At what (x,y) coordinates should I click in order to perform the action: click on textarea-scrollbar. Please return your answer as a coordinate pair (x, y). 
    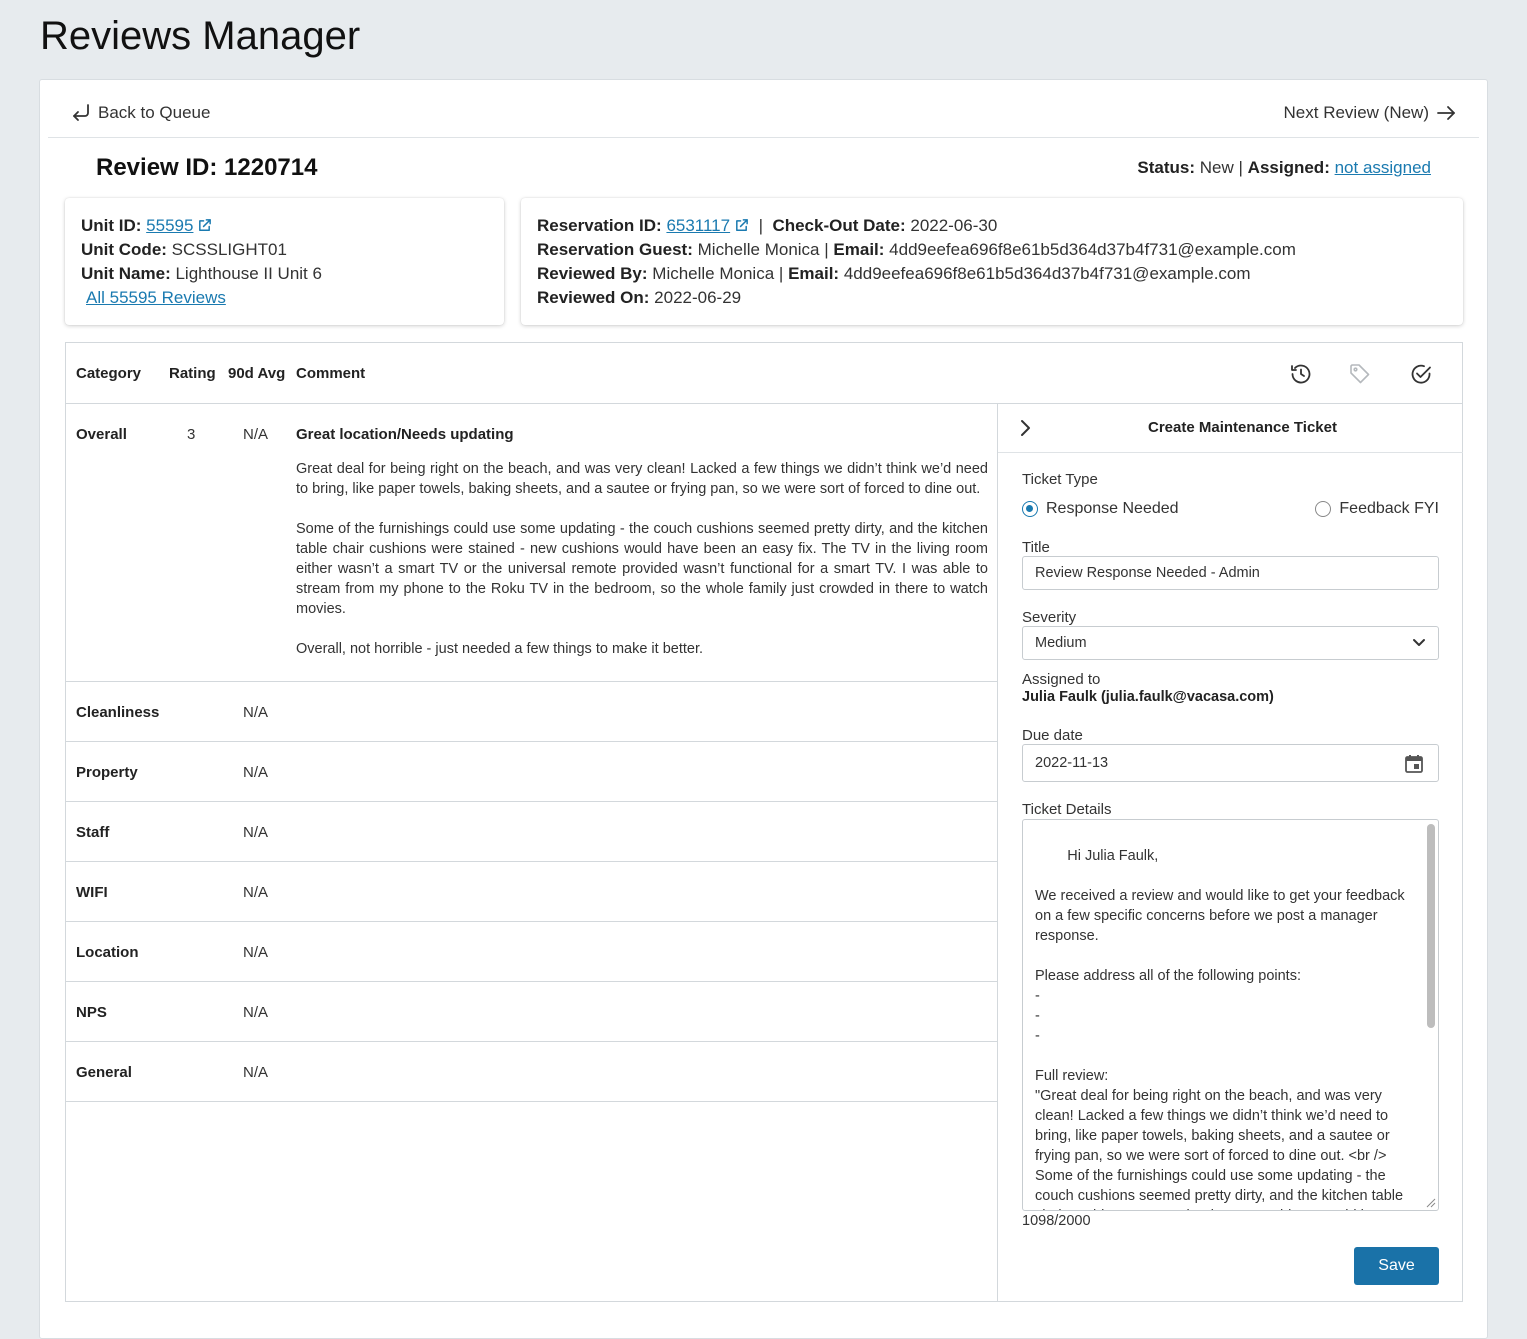
    Looking at the image, I should click on (1431, 926).